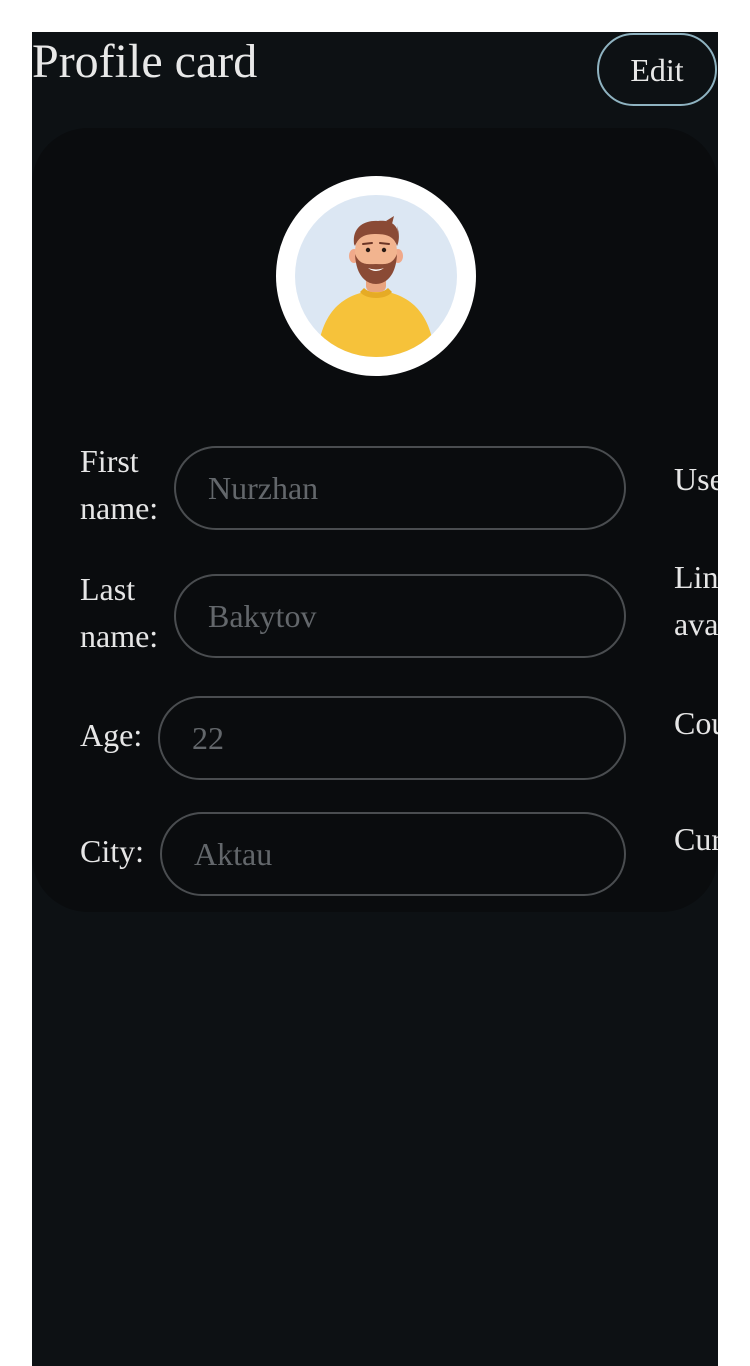 The width and height of the screenshot is (750, 1366). I want to click on city-input, so click(393, 854).